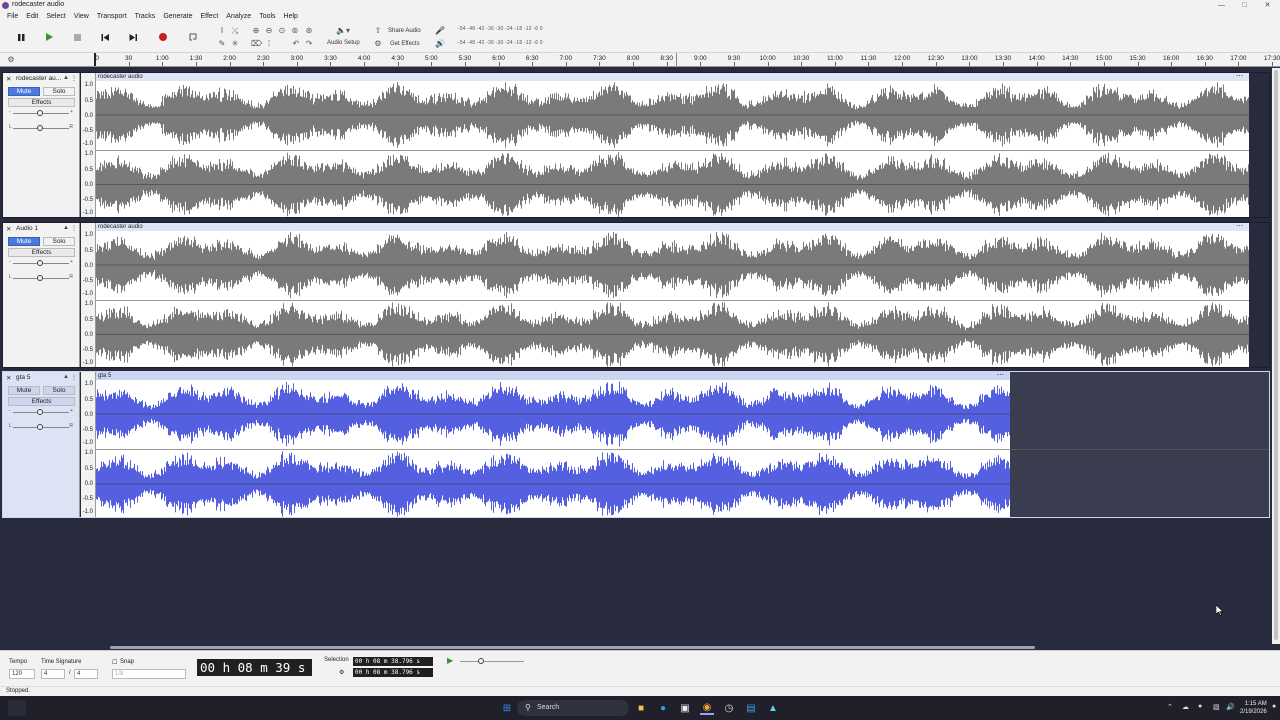  What do you see at coordinates (295, 31) in the screenshot?
I see `fit-project-icon: ⊚` at bounding box center [295, 31].